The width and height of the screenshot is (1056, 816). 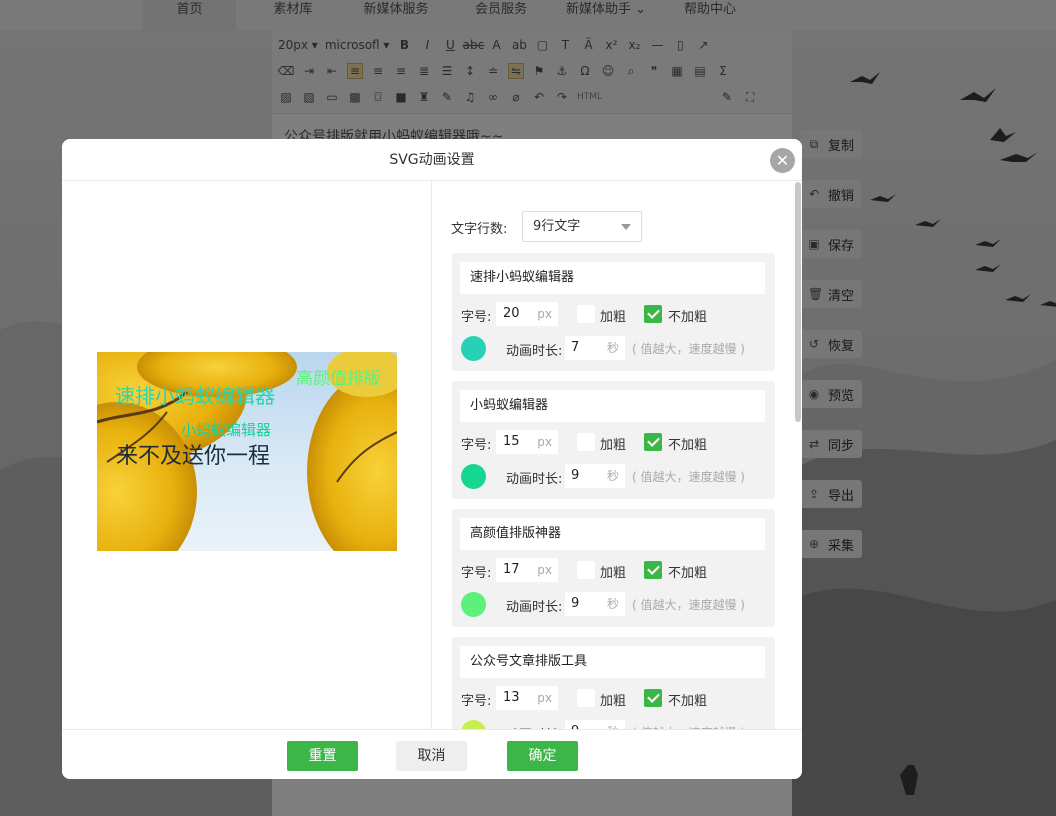 I want to click on dialog-footer: 重置 取消 确定, so click(x=432, y=754).